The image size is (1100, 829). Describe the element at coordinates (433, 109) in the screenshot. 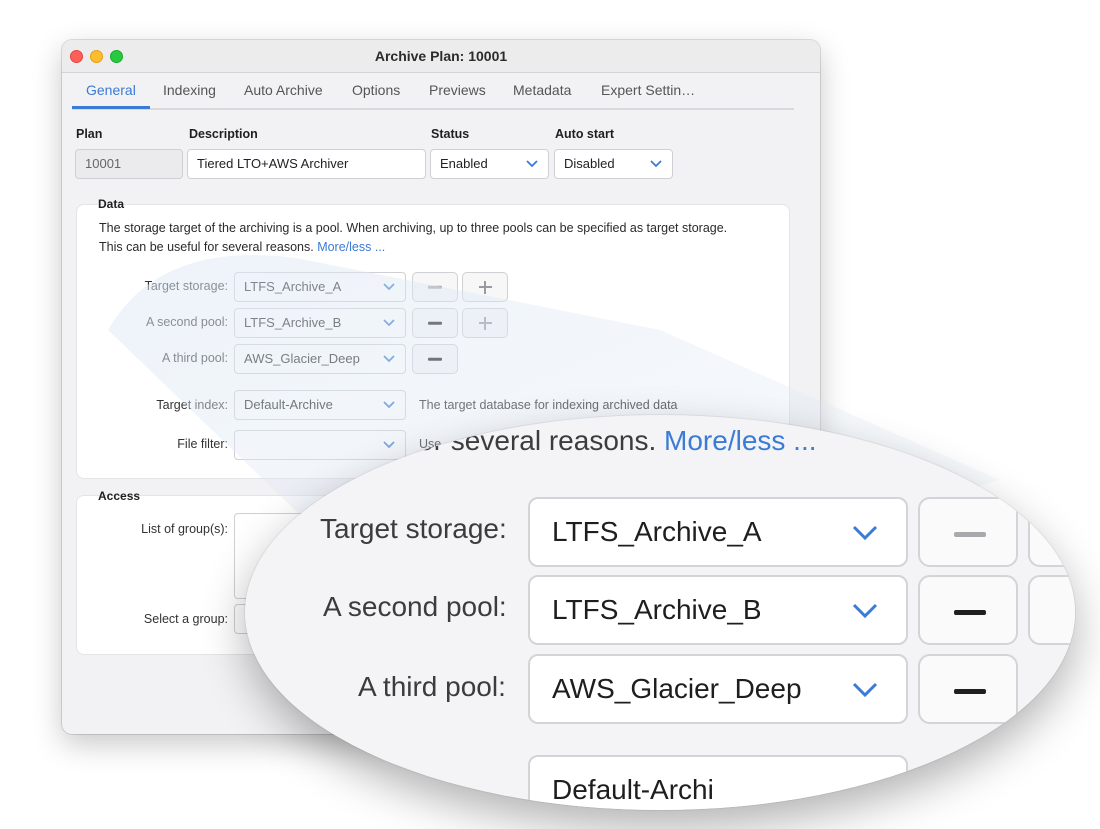

I see `tab-divider` at that location.